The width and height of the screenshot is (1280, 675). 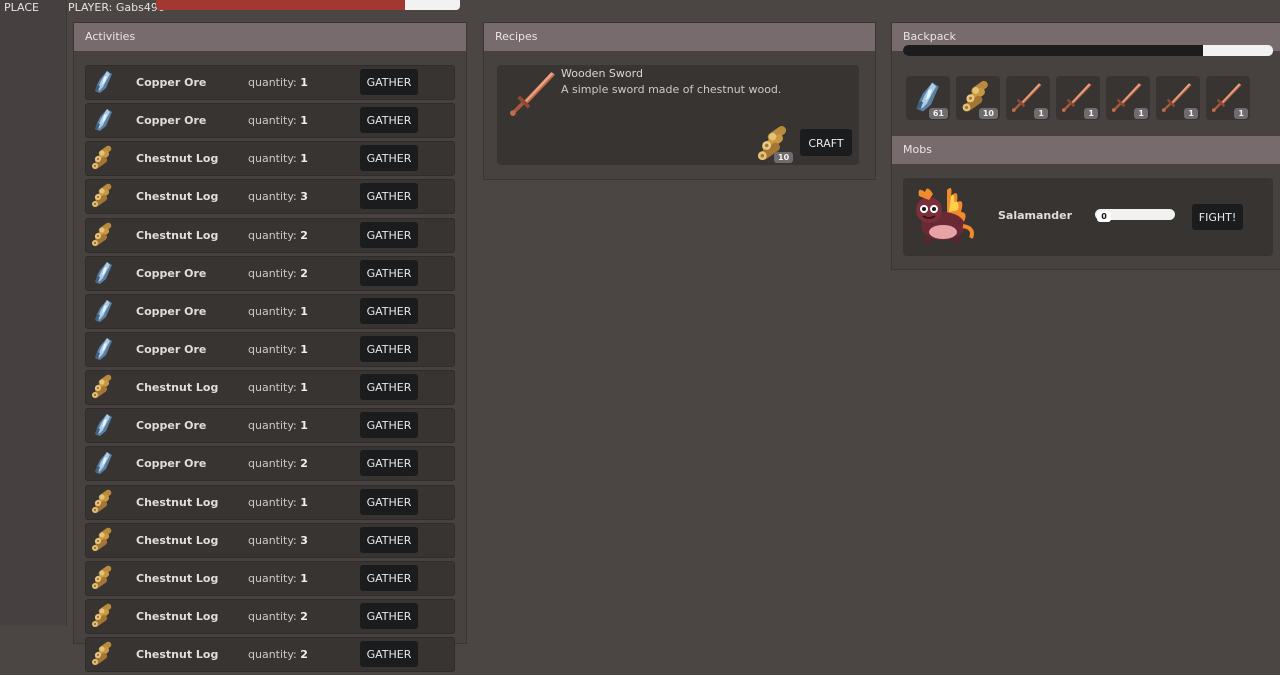 I want to click on player-hp-bar, so click(x=308, y=5).